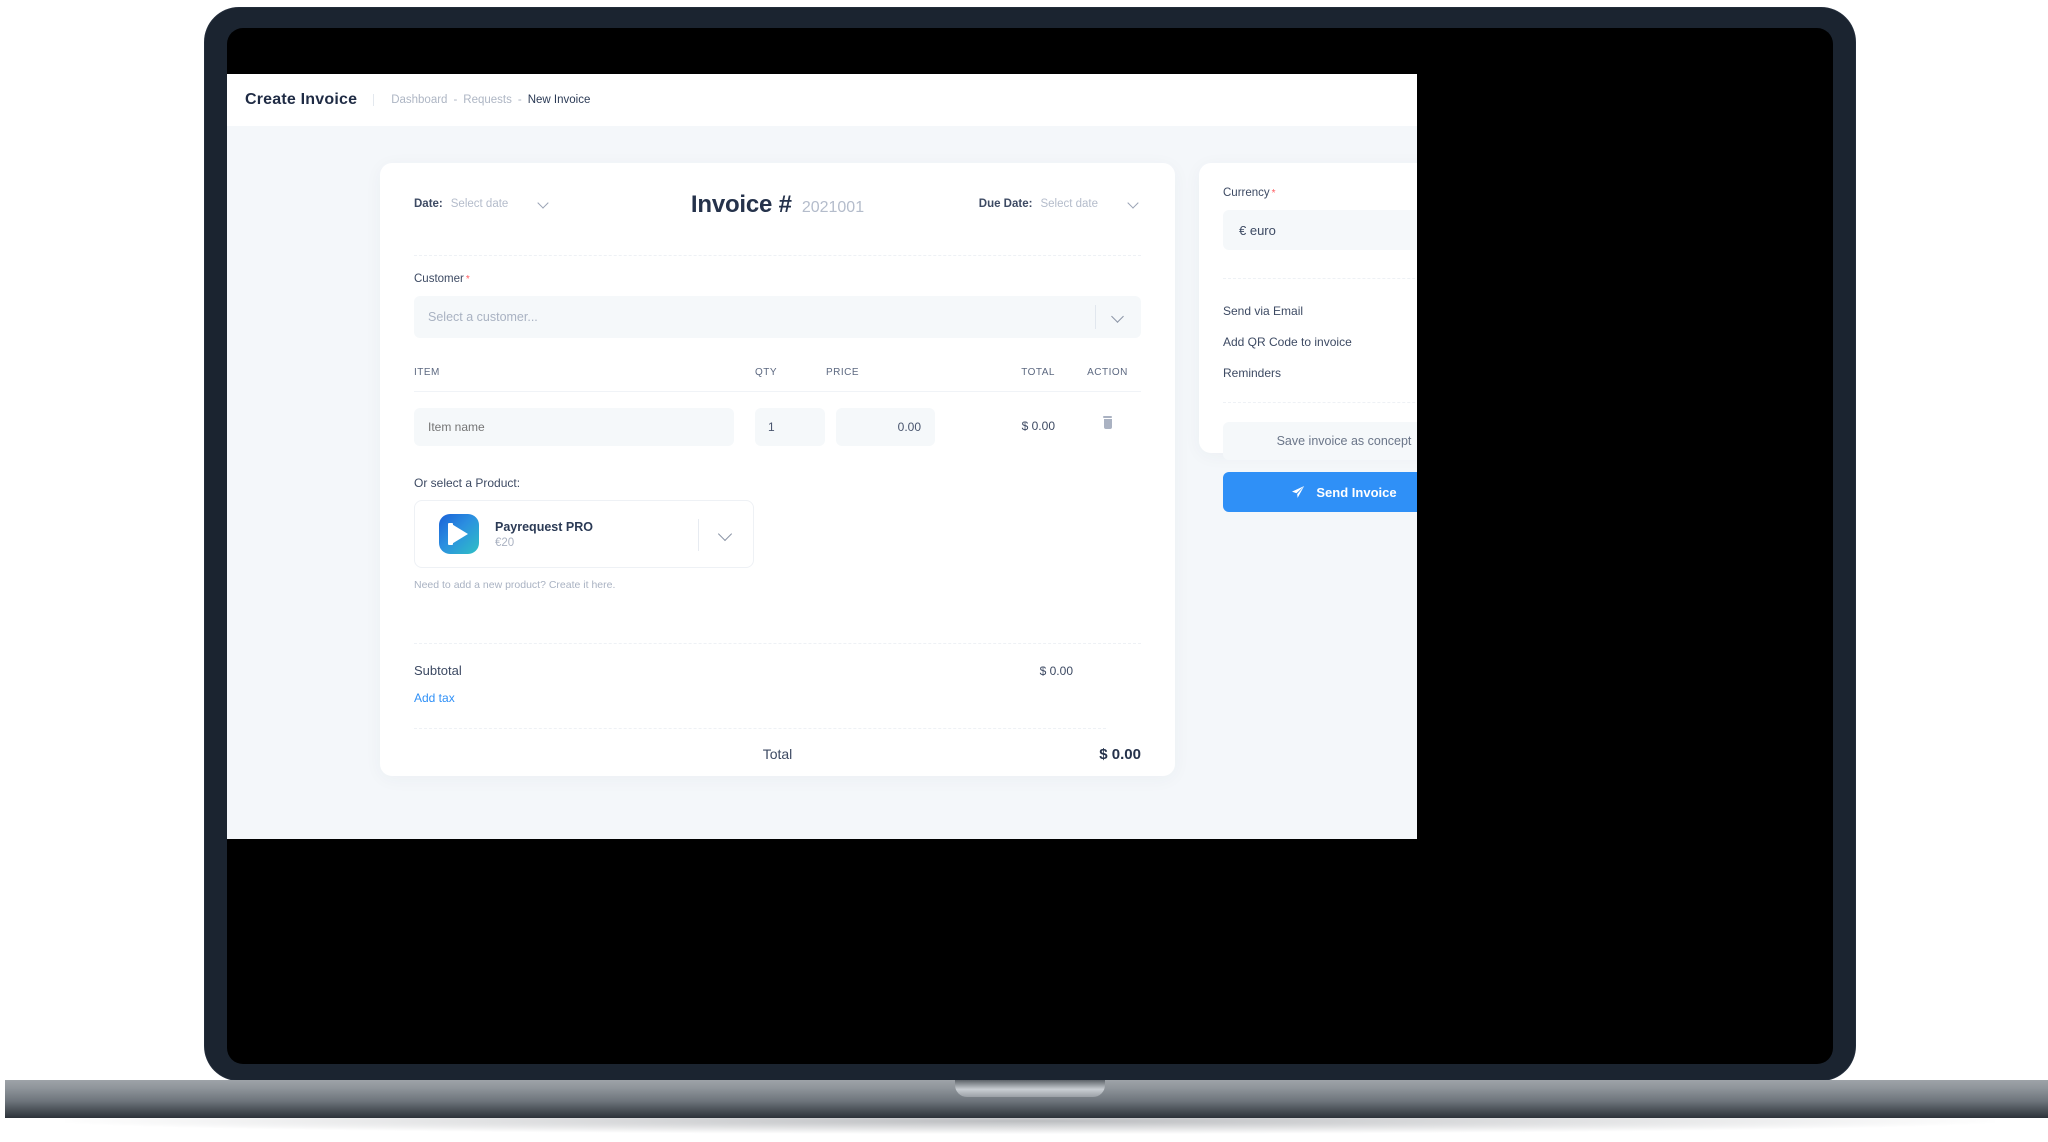 The image size is (2048, 1142). What do you see at coordinates (1030, 1088) in the screenshot?
I see `laptop-base-notch` at bounding box center [1030, 1088].